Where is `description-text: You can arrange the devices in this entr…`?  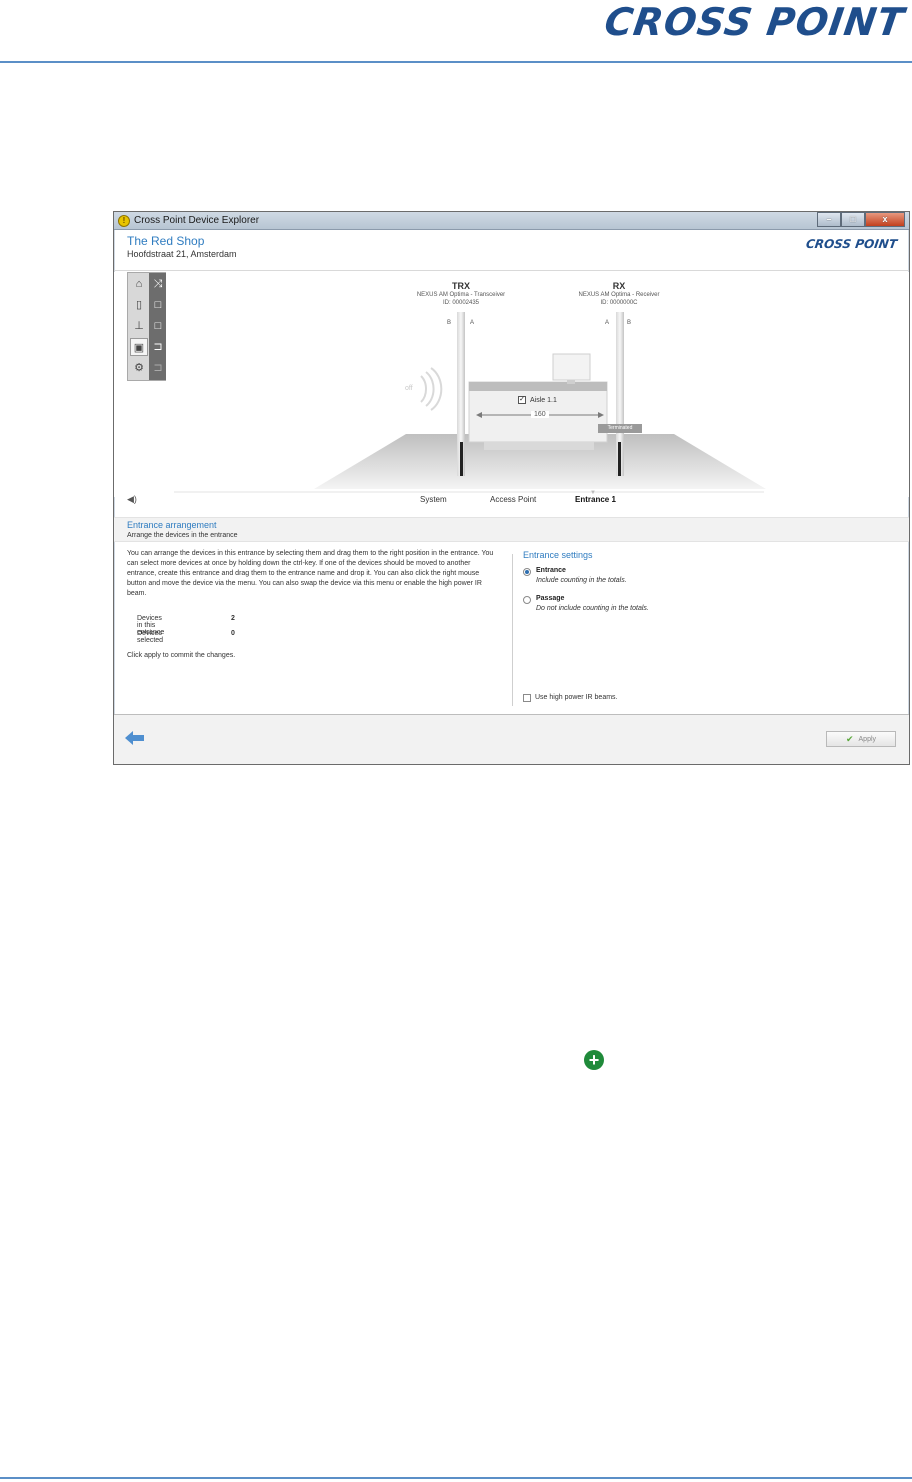
description-text: You can arrange the devices in this entr… is located at coordinates (310, 573).